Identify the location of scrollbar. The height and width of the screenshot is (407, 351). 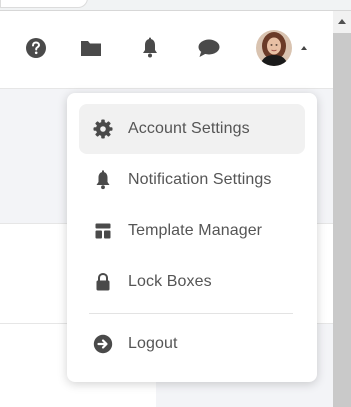
(342, 209).